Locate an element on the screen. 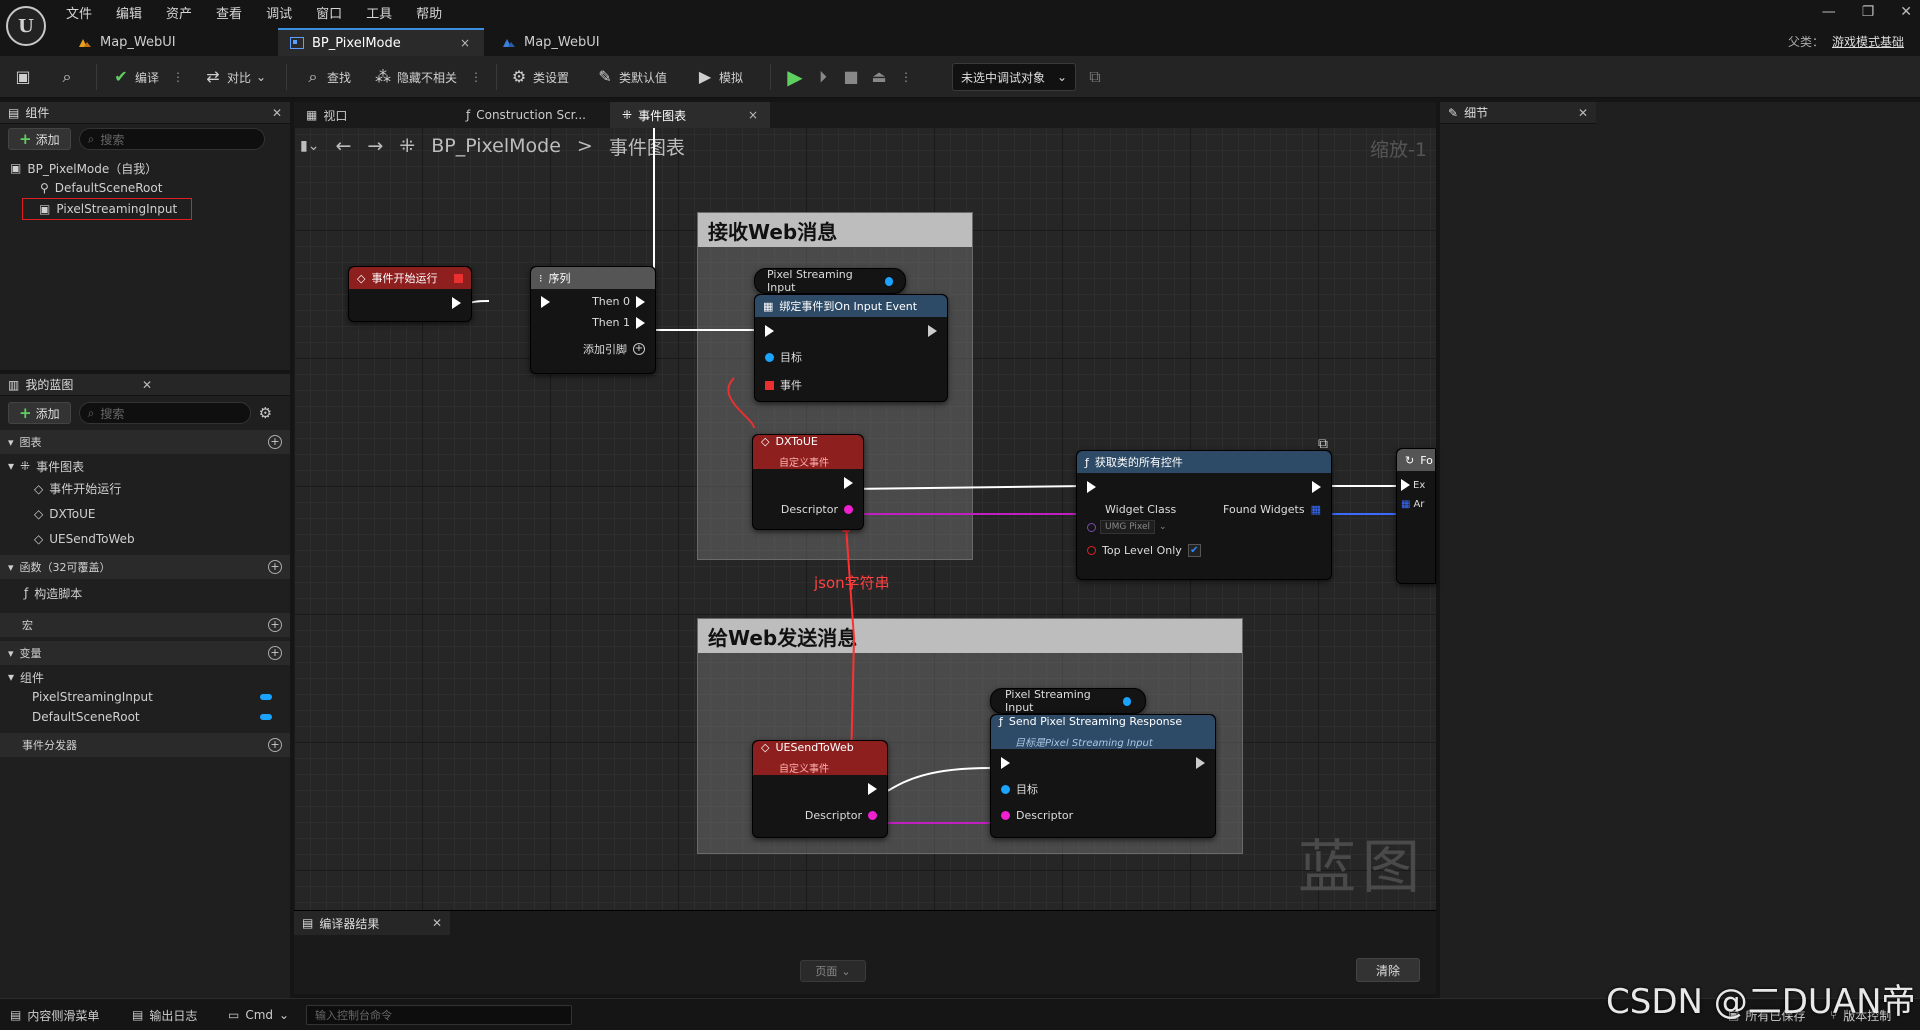 The width and height of the screenshot is (1920, 1030). event-item-begin-play: ◇ 事件开始运行 is located at coordinates (145, 488).